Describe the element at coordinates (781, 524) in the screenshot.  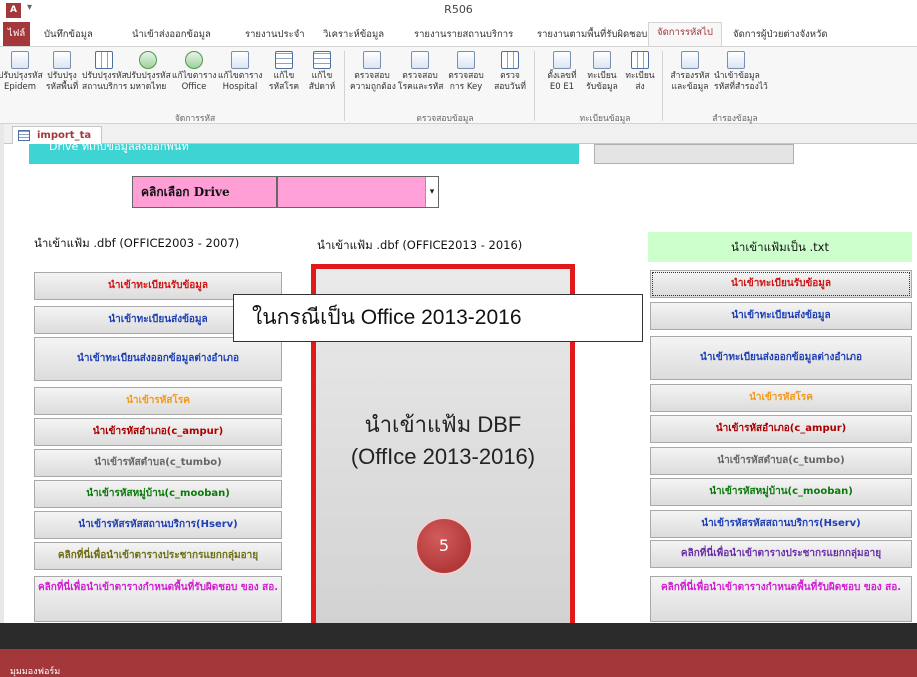
I see `right-import-hserv-code-button: นำเข้ารหัสรหัสสถานบริการ(Hserv)` at that location.